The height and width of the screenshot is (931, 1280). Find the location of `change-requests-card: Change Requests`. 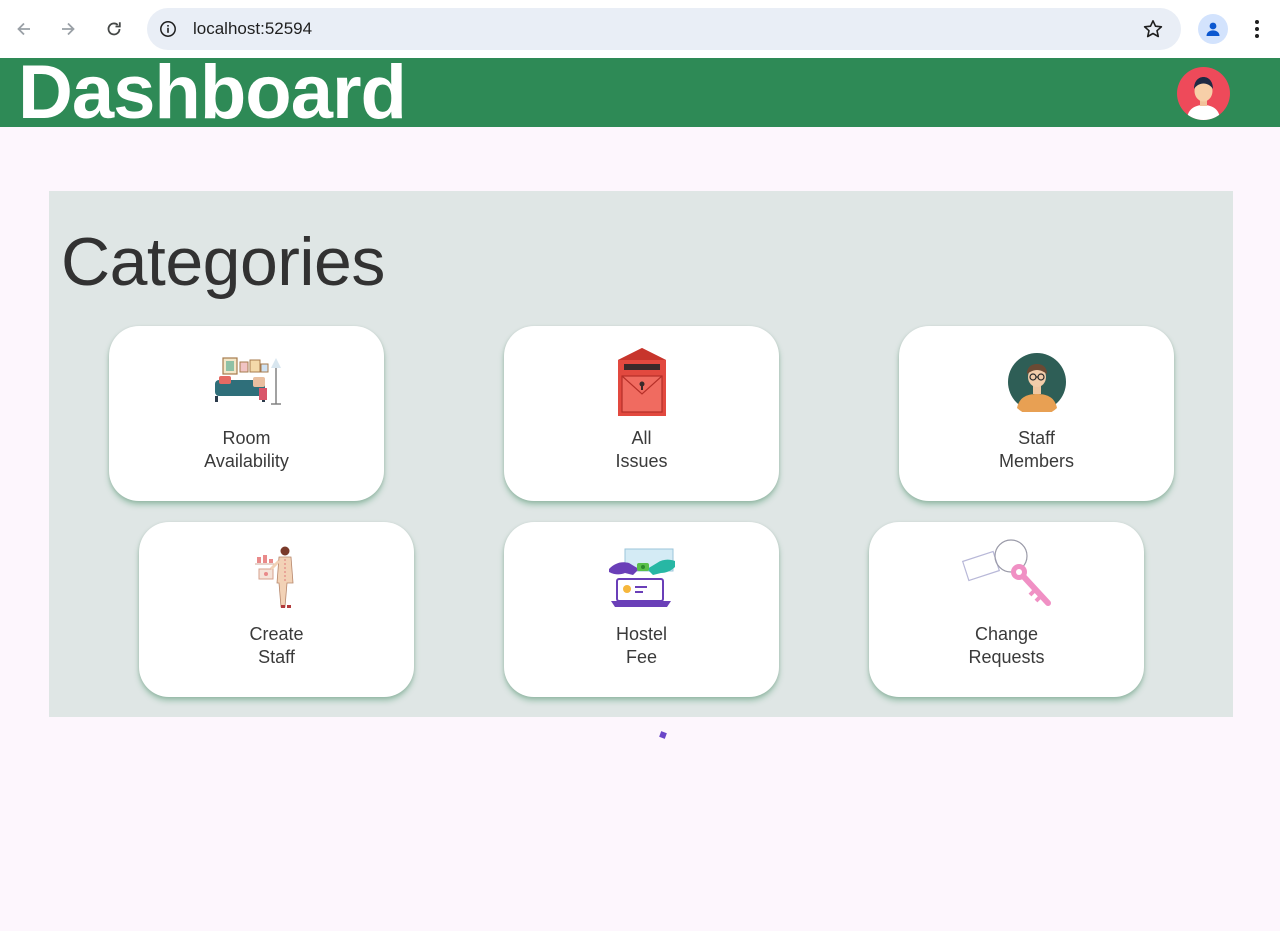

change-requests-card: Change Requests is located at coordinates (1006, 609).